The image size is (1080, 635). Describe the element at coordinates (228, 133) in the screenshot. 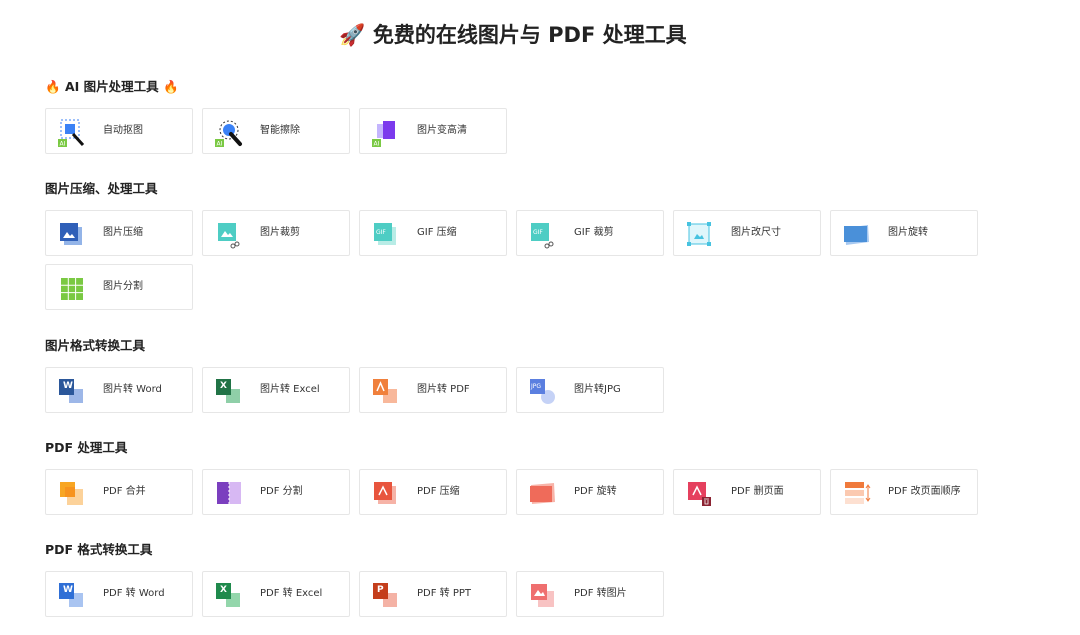

I see `smart-erase-icon: AI` at that location.